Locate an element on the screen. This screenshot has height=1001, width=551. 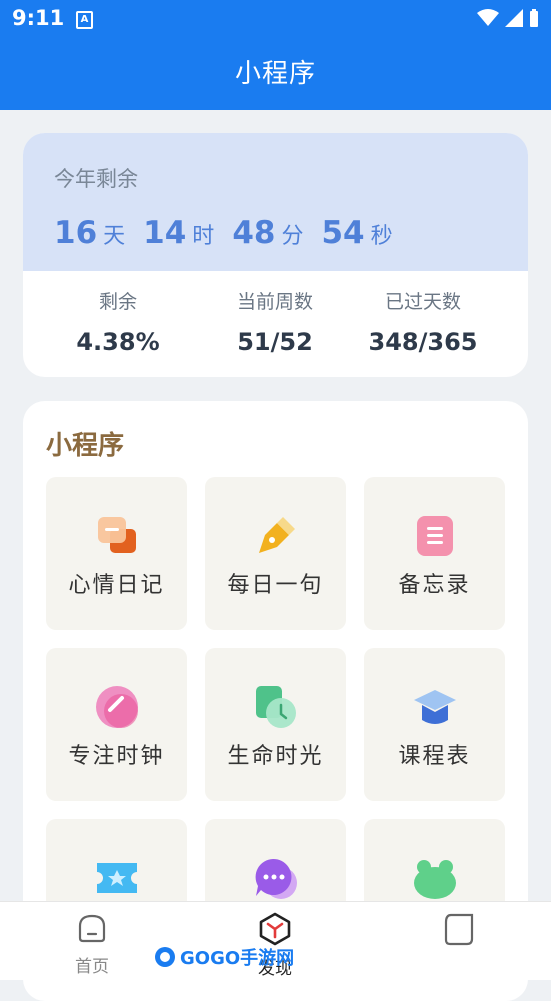
stat-remaining: 剩余 4.38% is located at coordinates (118, 321).